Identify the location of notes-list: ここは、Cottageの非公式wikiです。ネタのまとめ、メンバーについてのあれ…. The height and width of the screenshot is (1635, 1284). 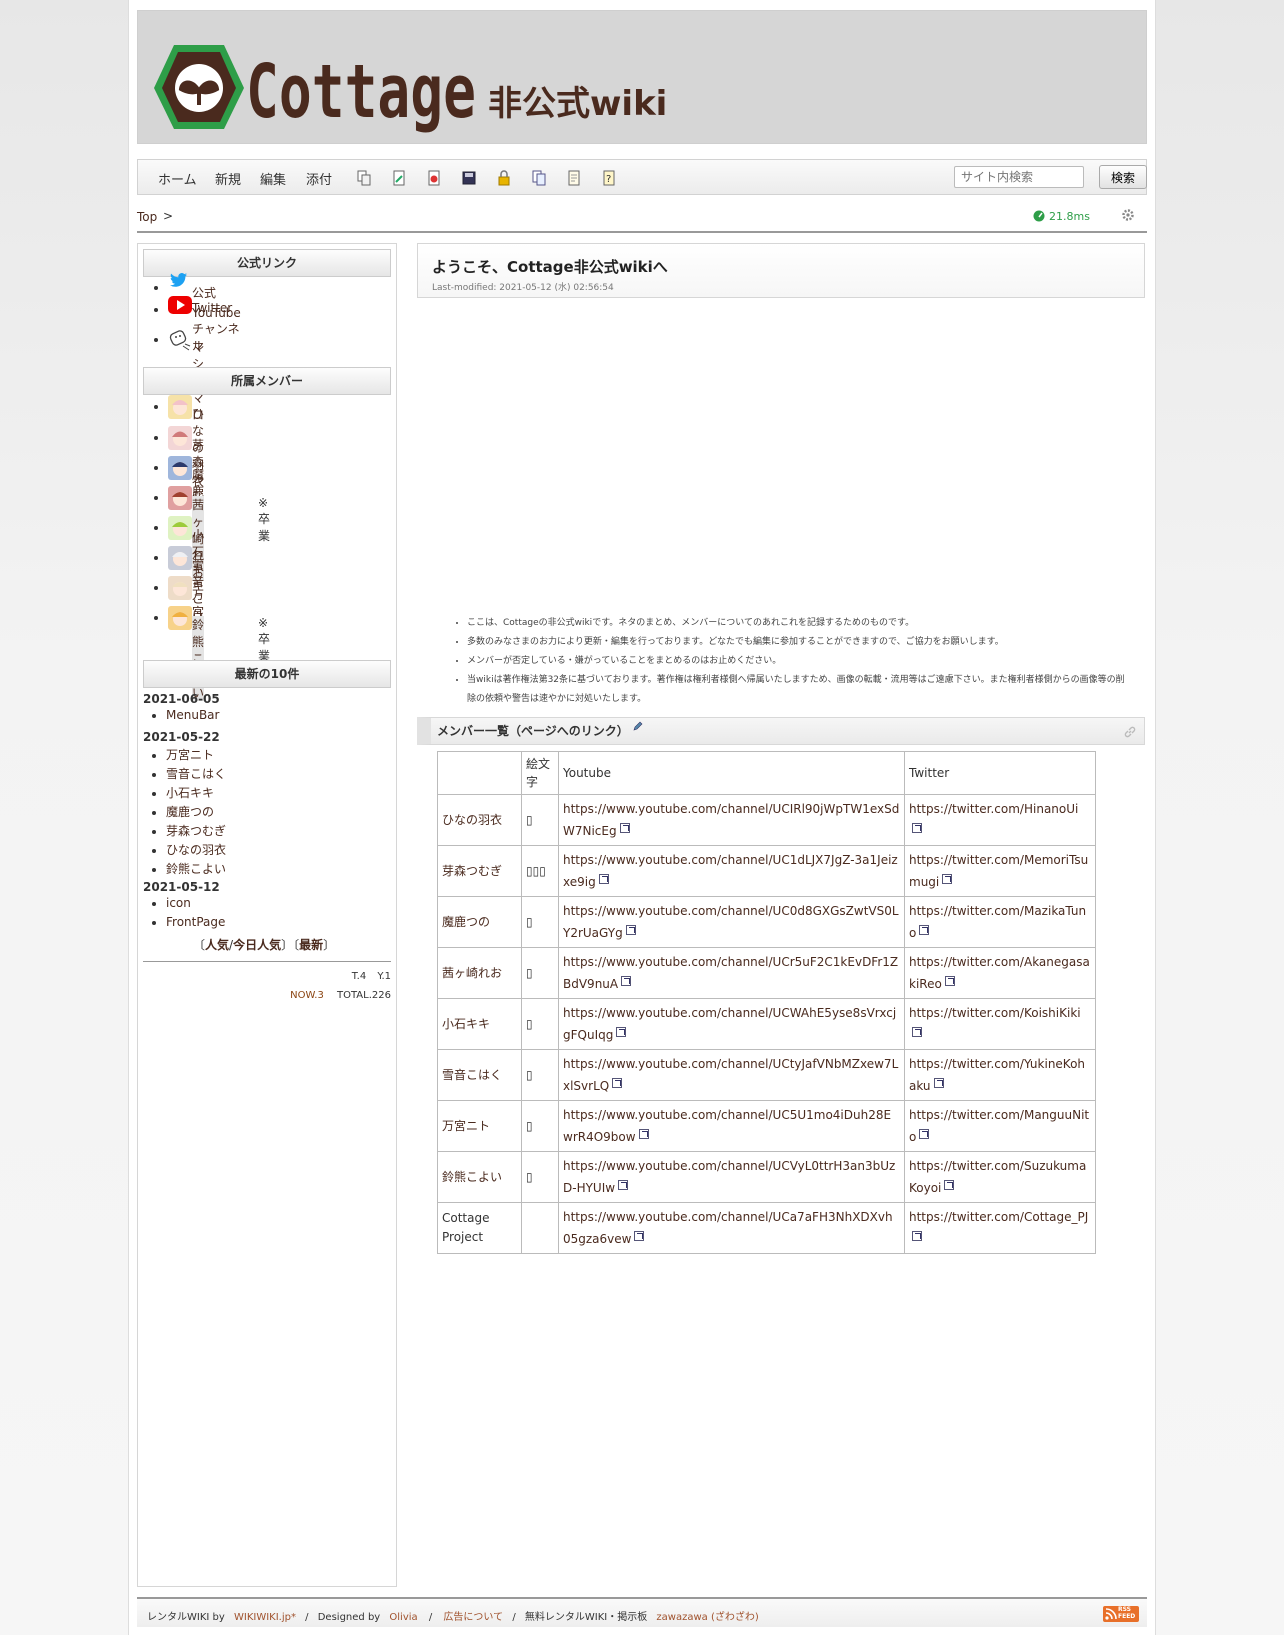
(780, 661).